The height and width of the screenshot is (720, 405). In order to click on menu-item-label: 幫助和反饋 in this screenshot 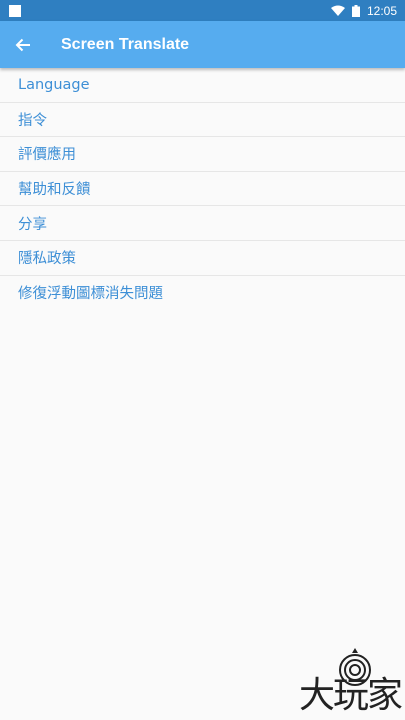, I will do `click(54, 190)`.